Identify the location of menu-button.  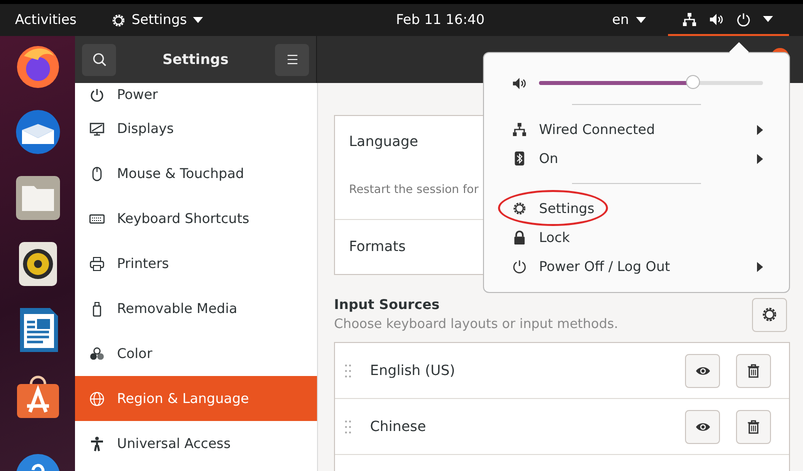
(292, 60).